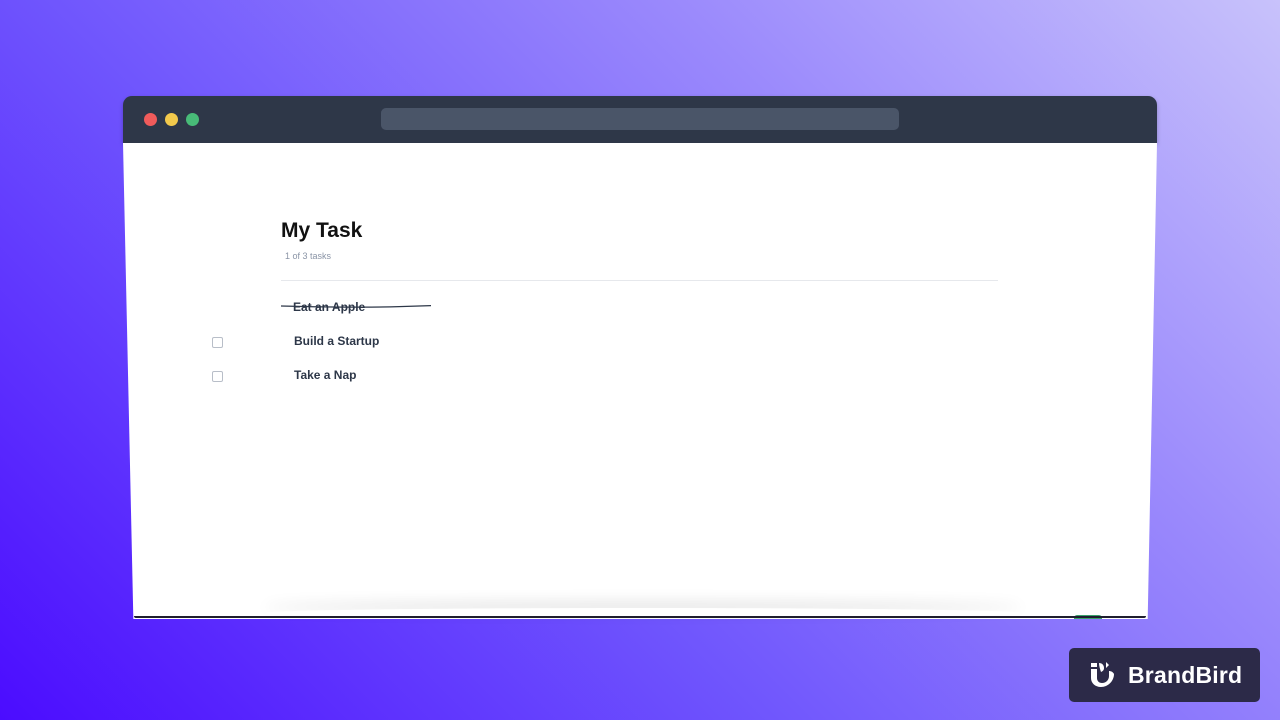 The width and height of the screenshot is (1280, 720). Describe the element at coordinates (473, 309) in the screenshot. I see `task-item: Eat an Apple` at that location.